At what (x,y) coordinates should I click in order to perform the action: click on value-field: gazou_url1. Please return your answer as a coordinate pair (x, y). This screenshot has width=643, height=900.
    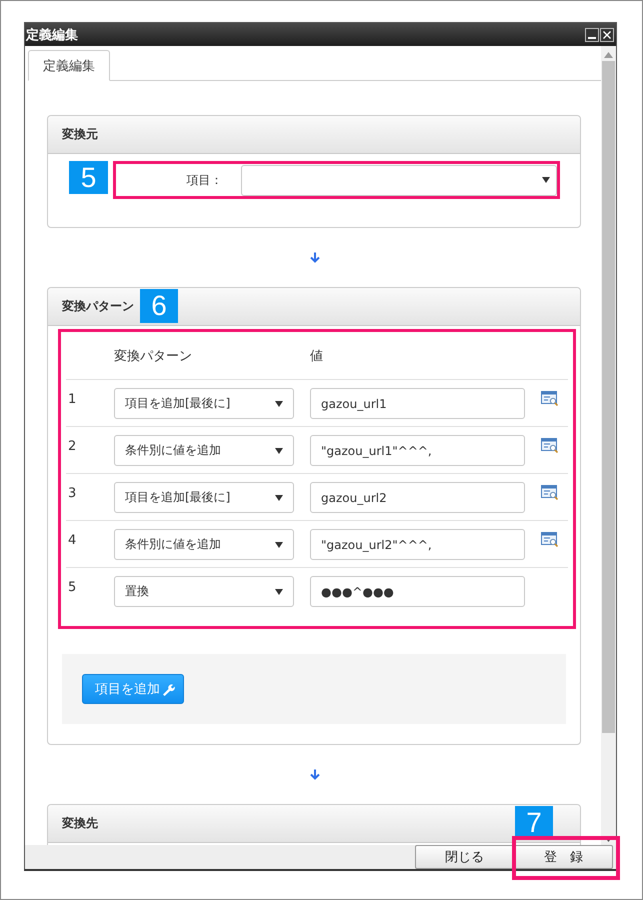
    Looking at the image, I should click on (417, 403).